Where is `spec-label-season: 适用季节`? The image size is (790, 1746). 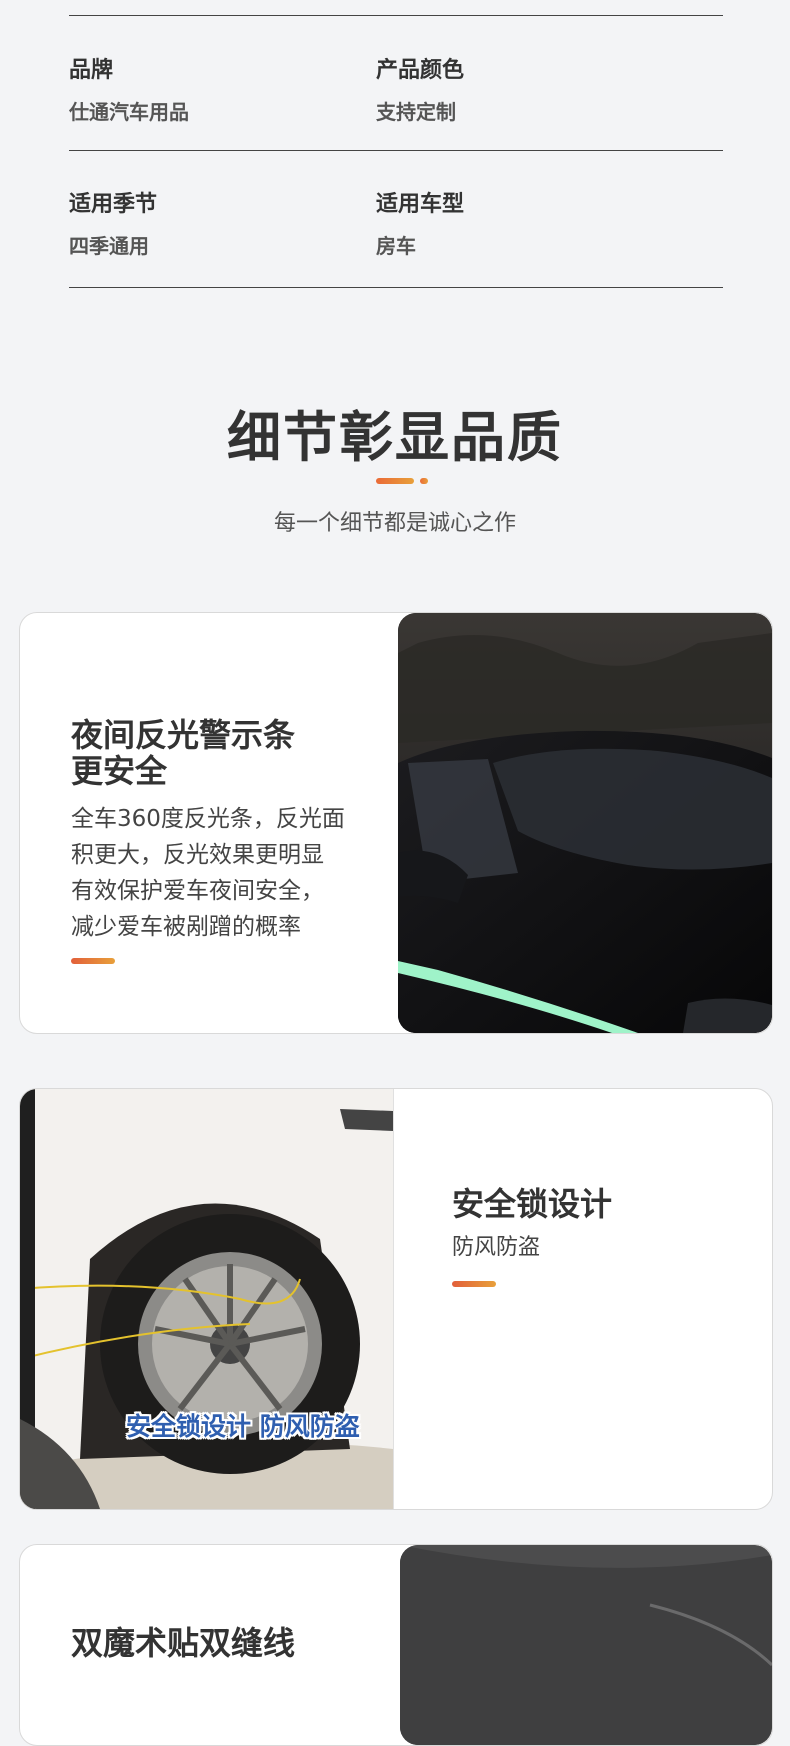
spec-label-season: 适用季节 is located at coordinates (113, 204).